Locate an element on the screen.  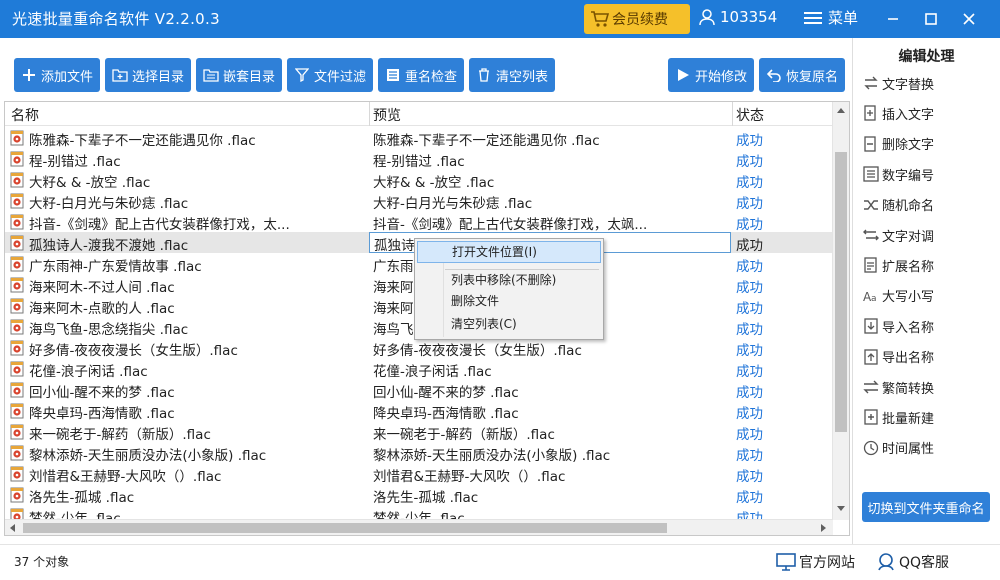
table-row: 回小仙-醒不来的梦 .flac 回小仙-醒不来的梦 .flac 成功 is located at coordinates (419, 390).